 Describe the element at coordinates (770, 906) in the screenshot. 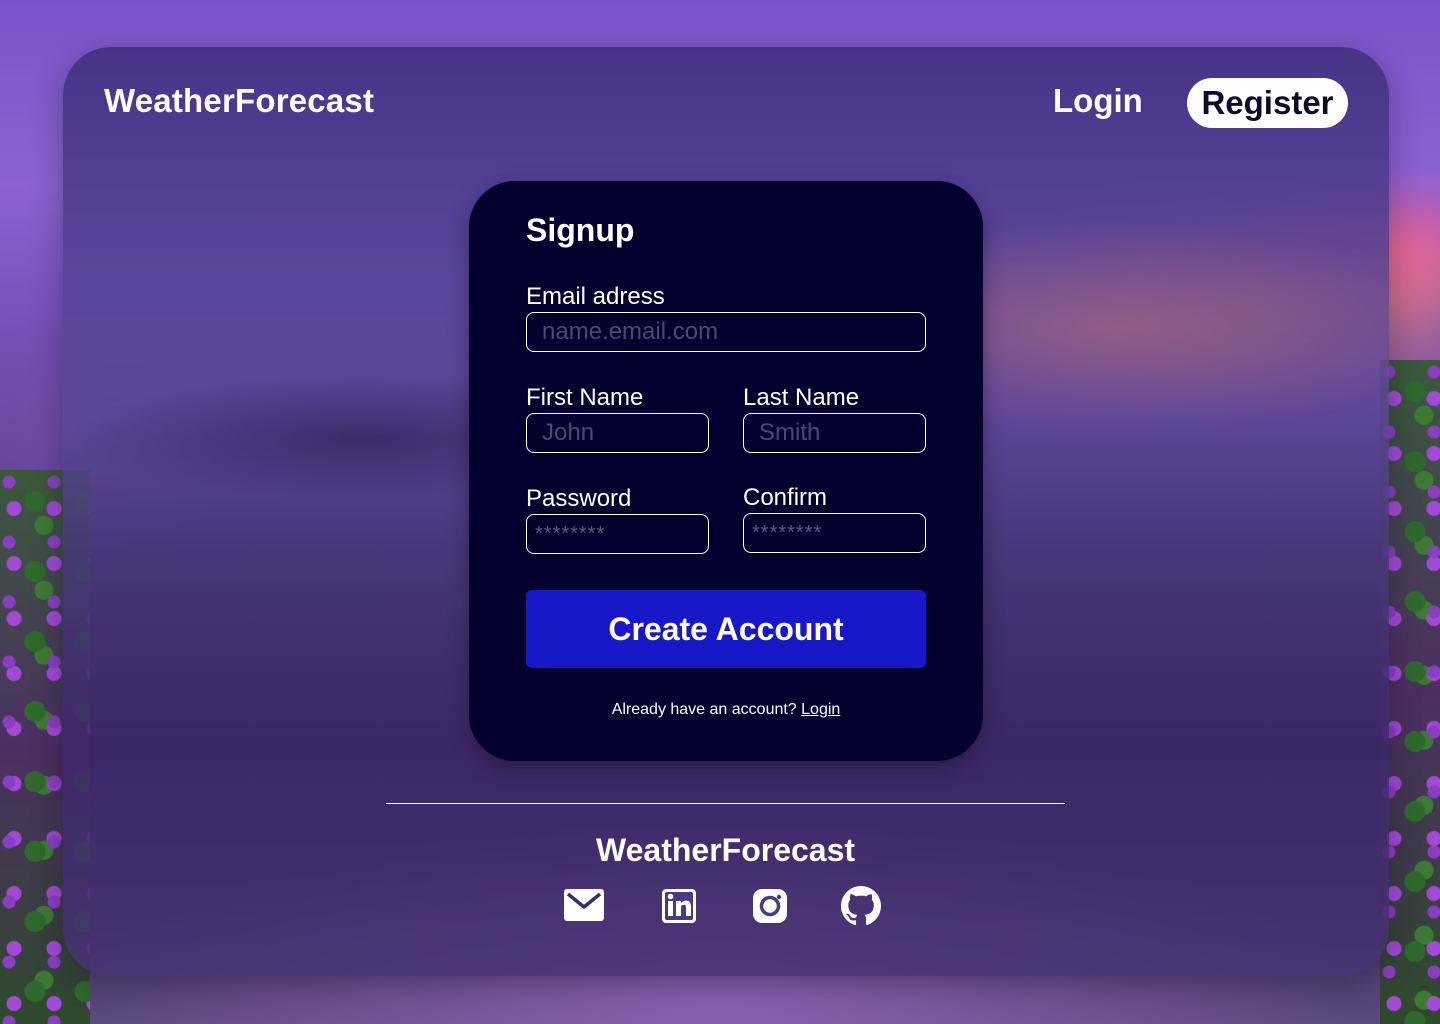

I see `instagram-icon` at that location.